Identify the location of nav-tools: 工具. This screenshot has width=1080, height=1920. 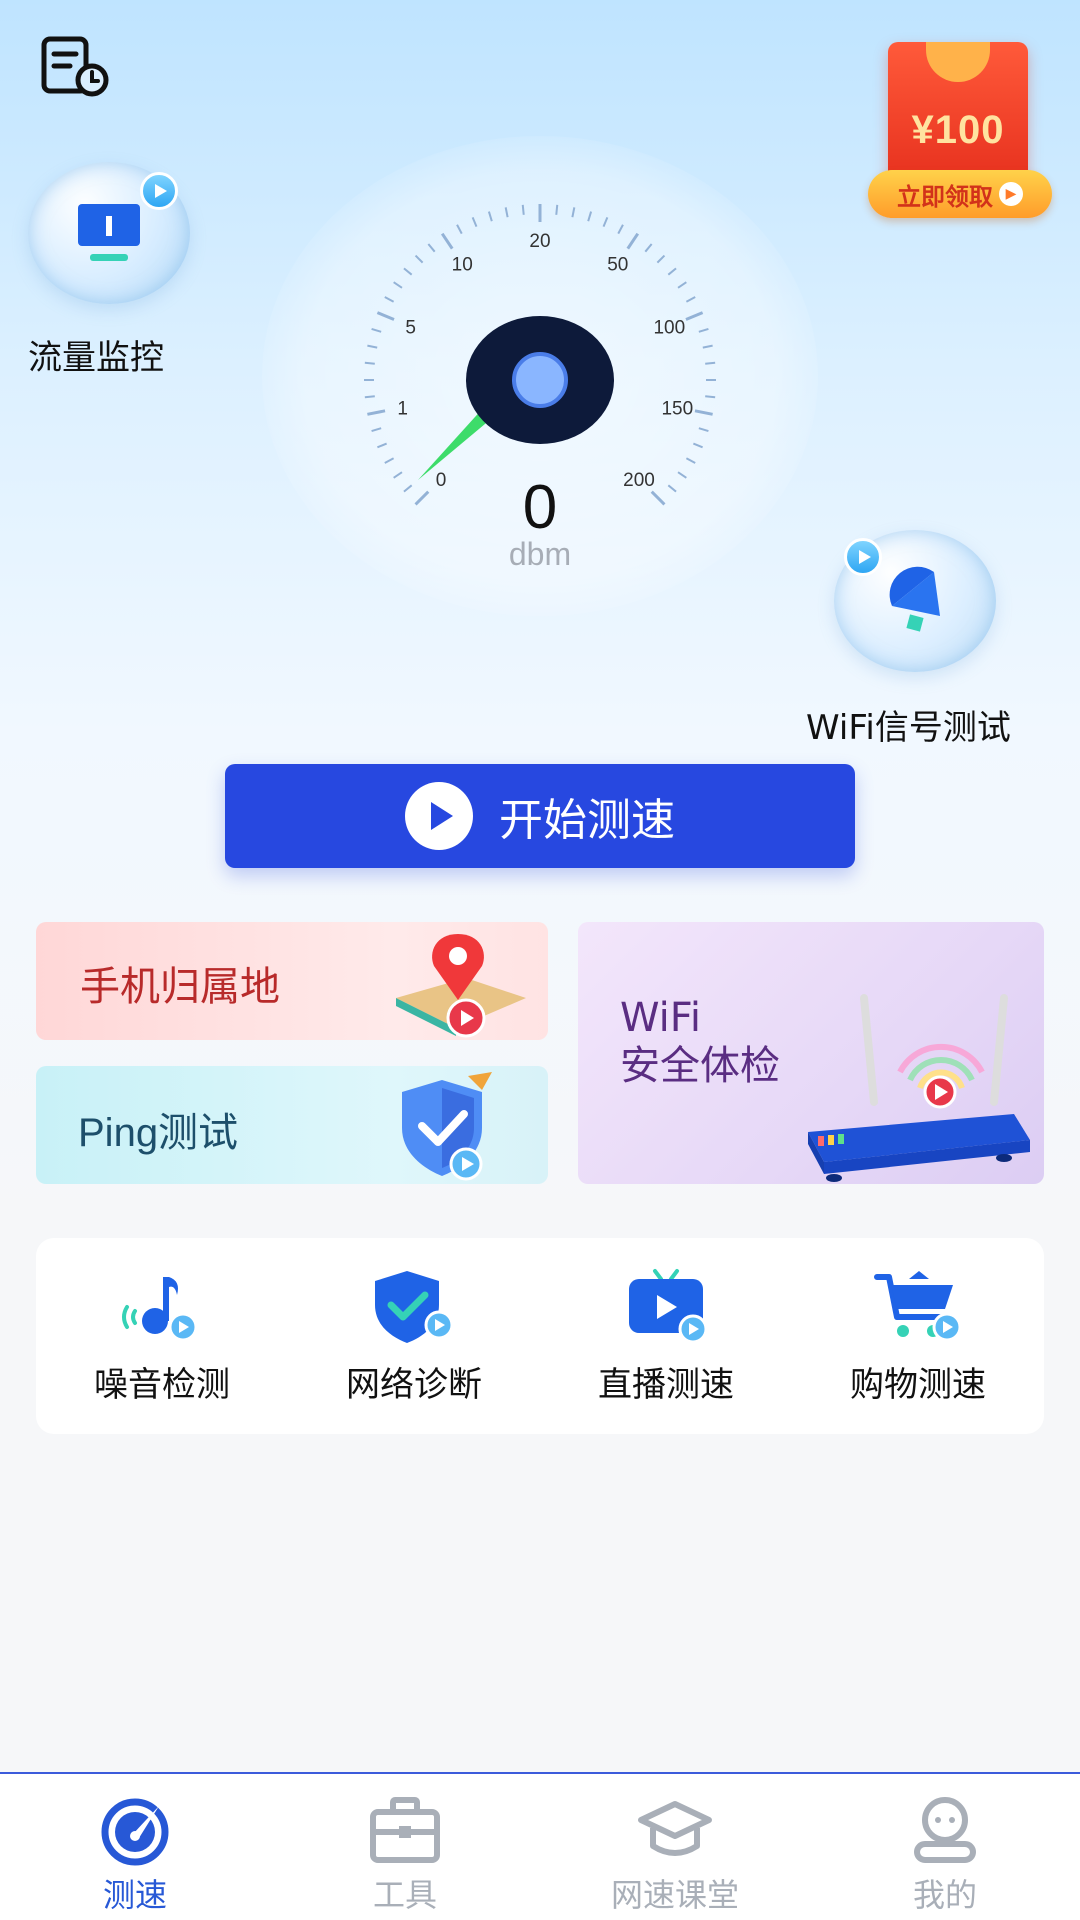
(405, 1845).